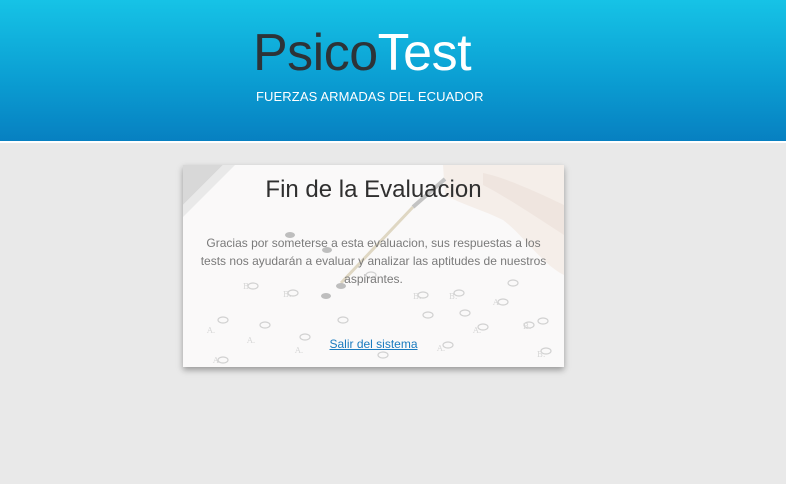 Image resolution: width=786 pixels, height=484 pixels. I want to click on card-title: Fin de la Evaluacion, so click(373, 189).